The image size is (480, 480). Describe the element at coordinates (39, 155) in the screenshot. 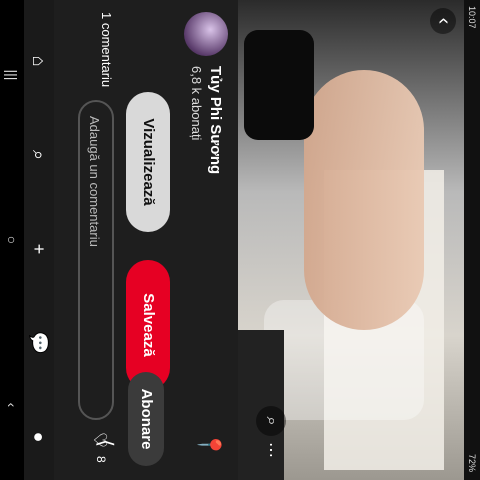

I see `search-icon: ⌕` at that location.